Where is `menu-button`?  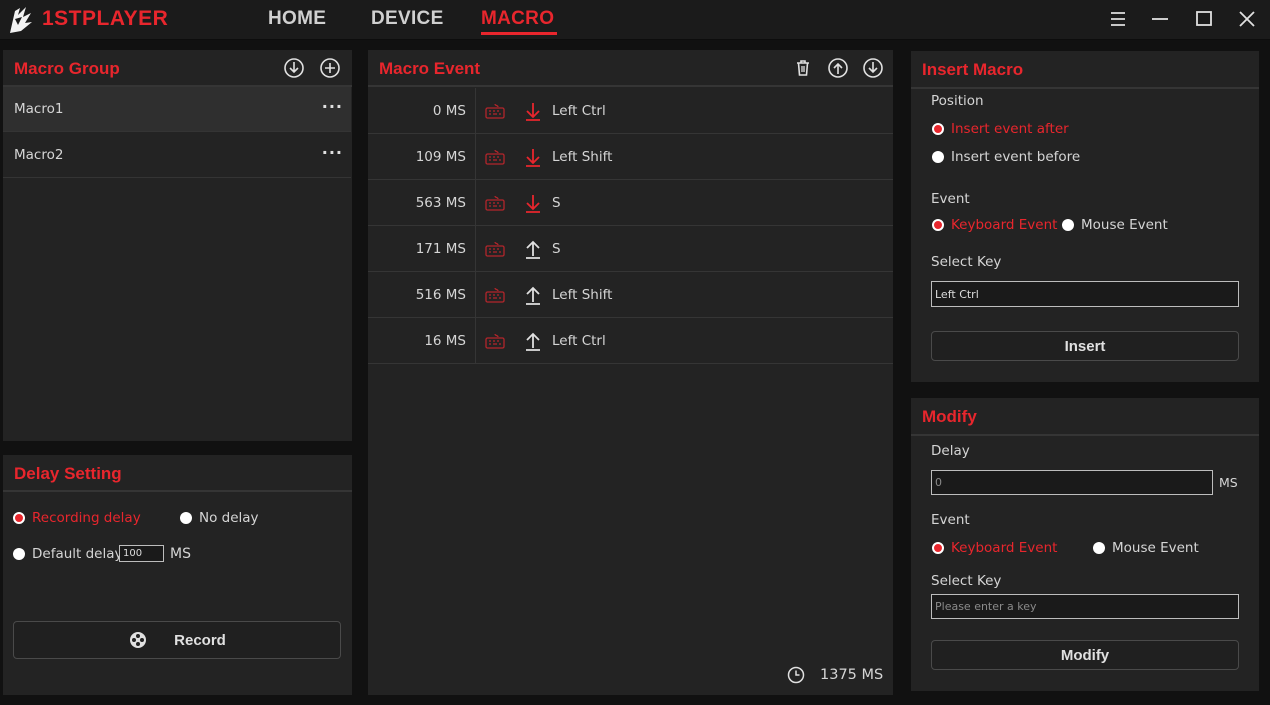
menu-button is located at coordinates (1119, 19).